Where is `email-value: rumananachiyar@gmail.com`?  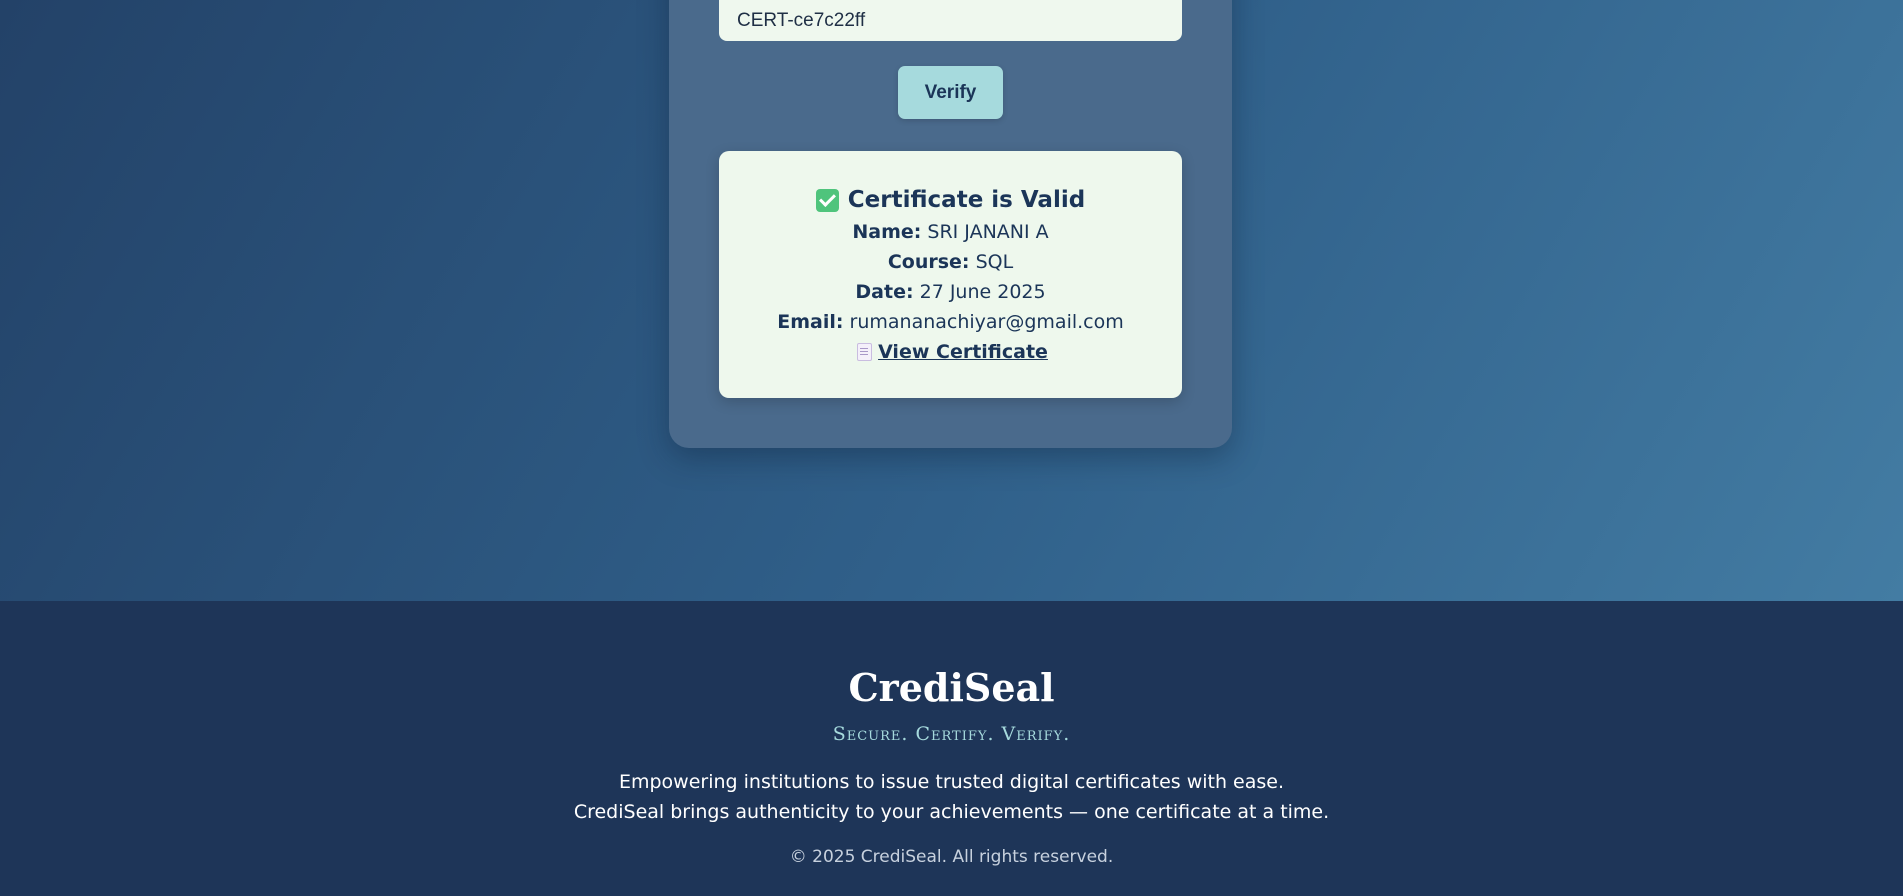
email-value: rumananachiyar@gmail.com is located at coordinates (986, 322).